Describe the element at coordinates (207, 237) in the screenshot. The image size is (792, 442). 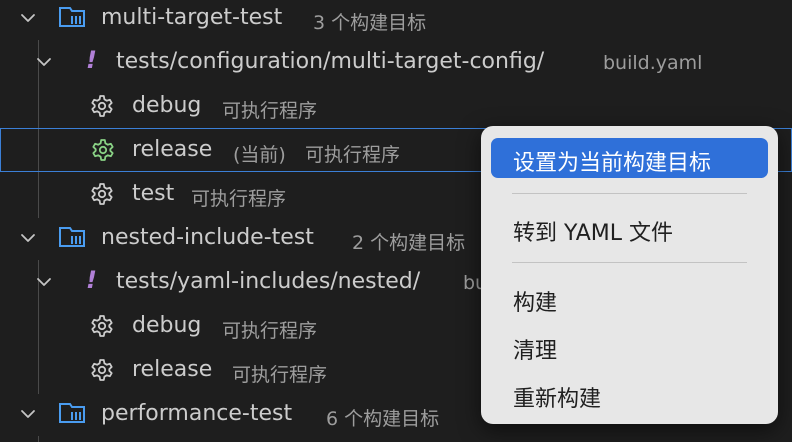
I see `project-name: nested-include-test` at that location.